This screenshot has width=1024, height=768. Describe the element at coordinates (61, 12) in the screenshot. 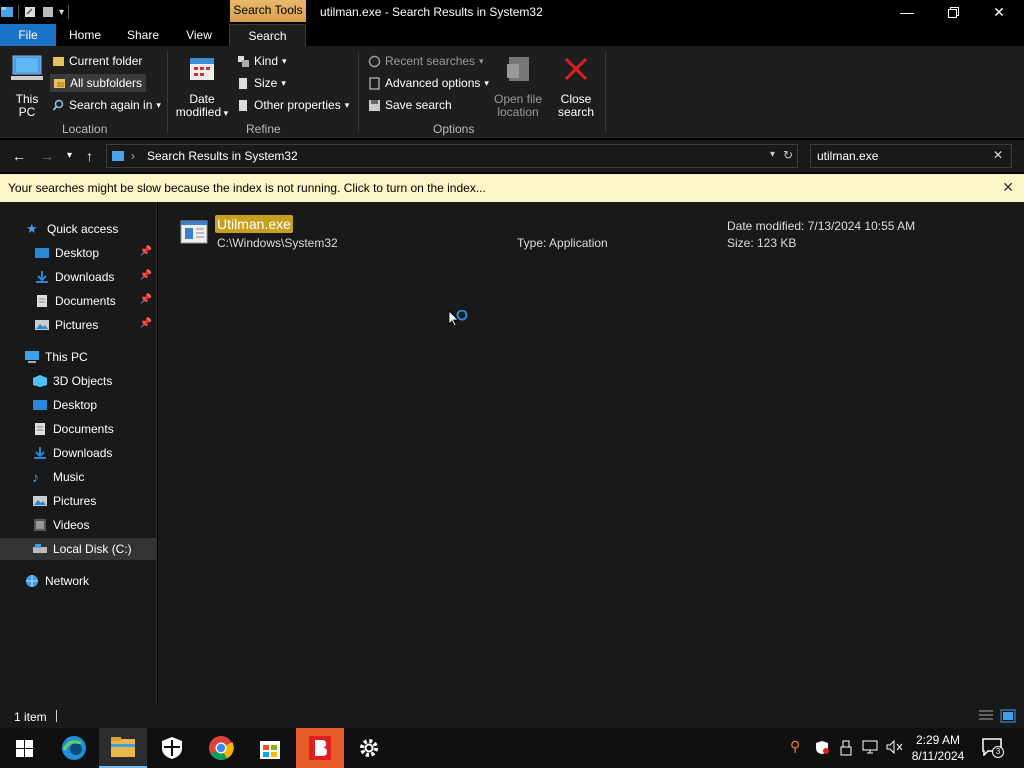

I see `qat-dropdown-icon: ▾` at that location.